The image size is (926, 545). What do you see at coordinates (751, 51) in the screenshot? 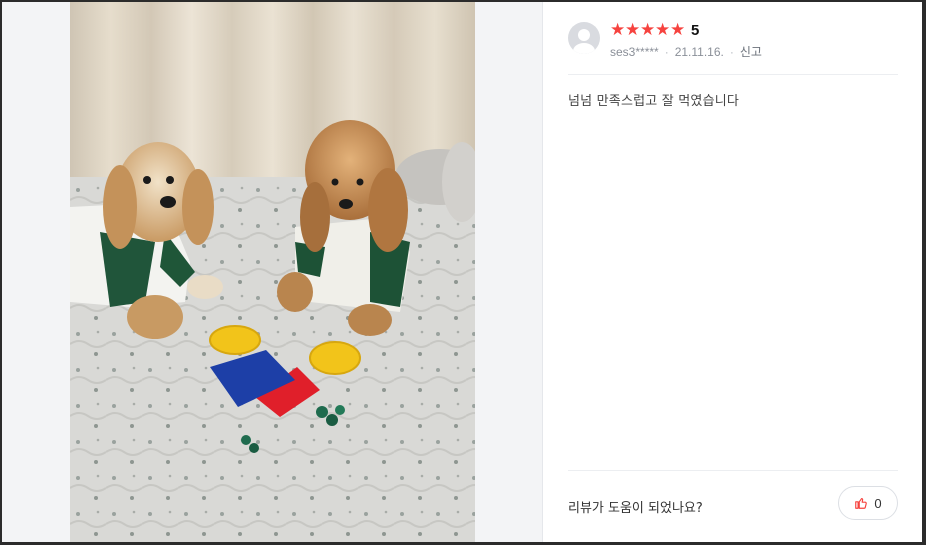
I see `report-link: 신고` at bounding box center [751, 51].